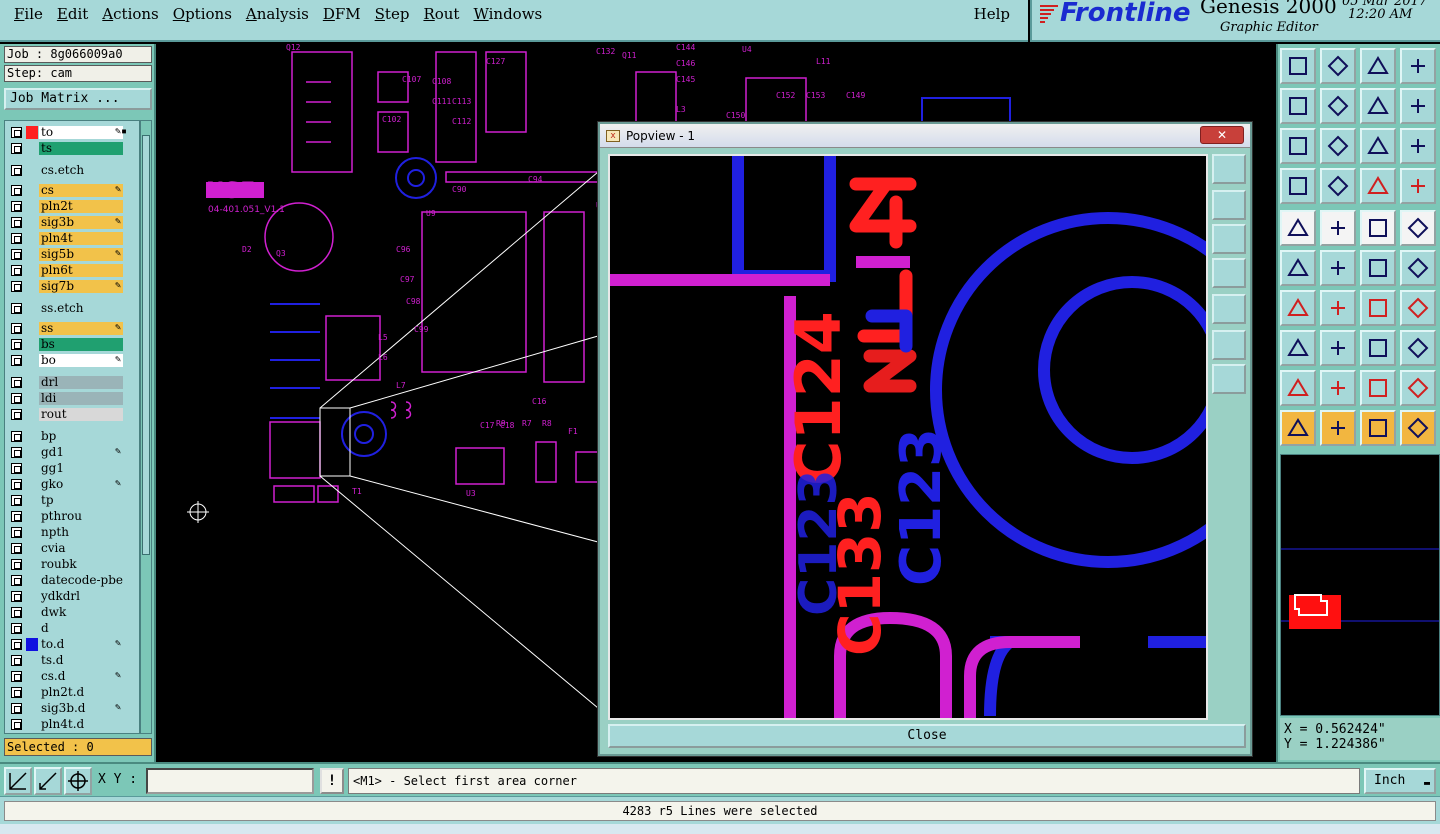  What do you see at coordinates (1418, 428) in the screenshot?
I see `select-route-tool-icon` at bounding box center [1418, 428].